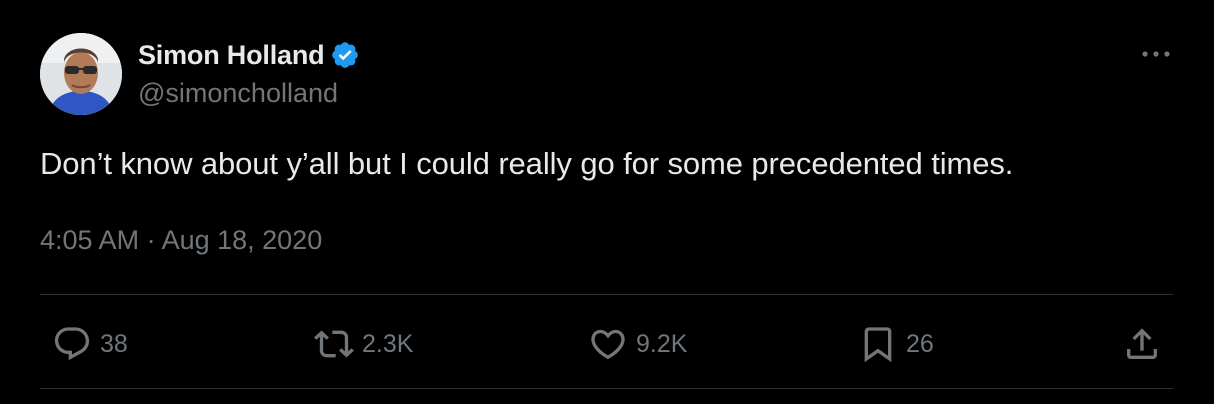 Image resolution: width=1214 pixels, height=404 pixels. I want to click on more-horizontal-icon, so click(1156, 54).